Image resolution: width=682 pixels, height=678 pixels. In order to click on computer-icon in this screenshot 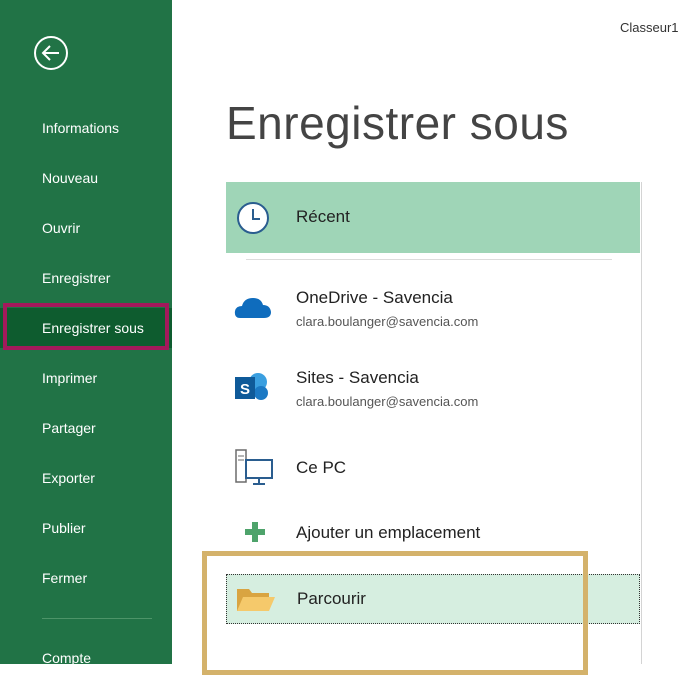, I will do `click(254, 467)`.